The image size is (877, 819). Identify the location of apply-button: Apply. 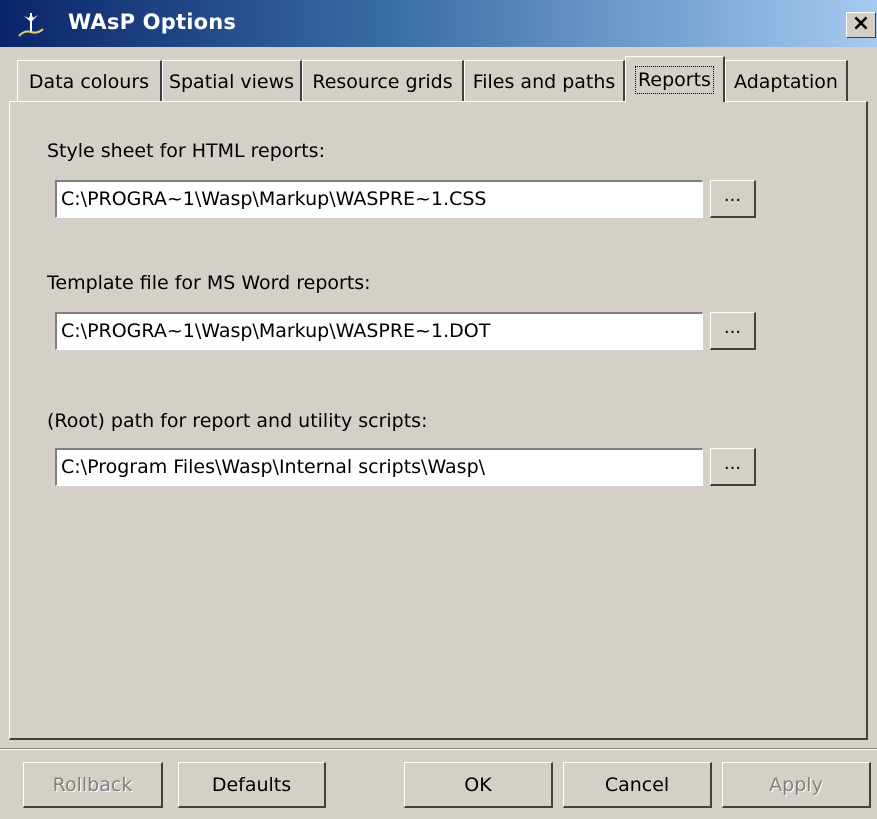
(796, 785).